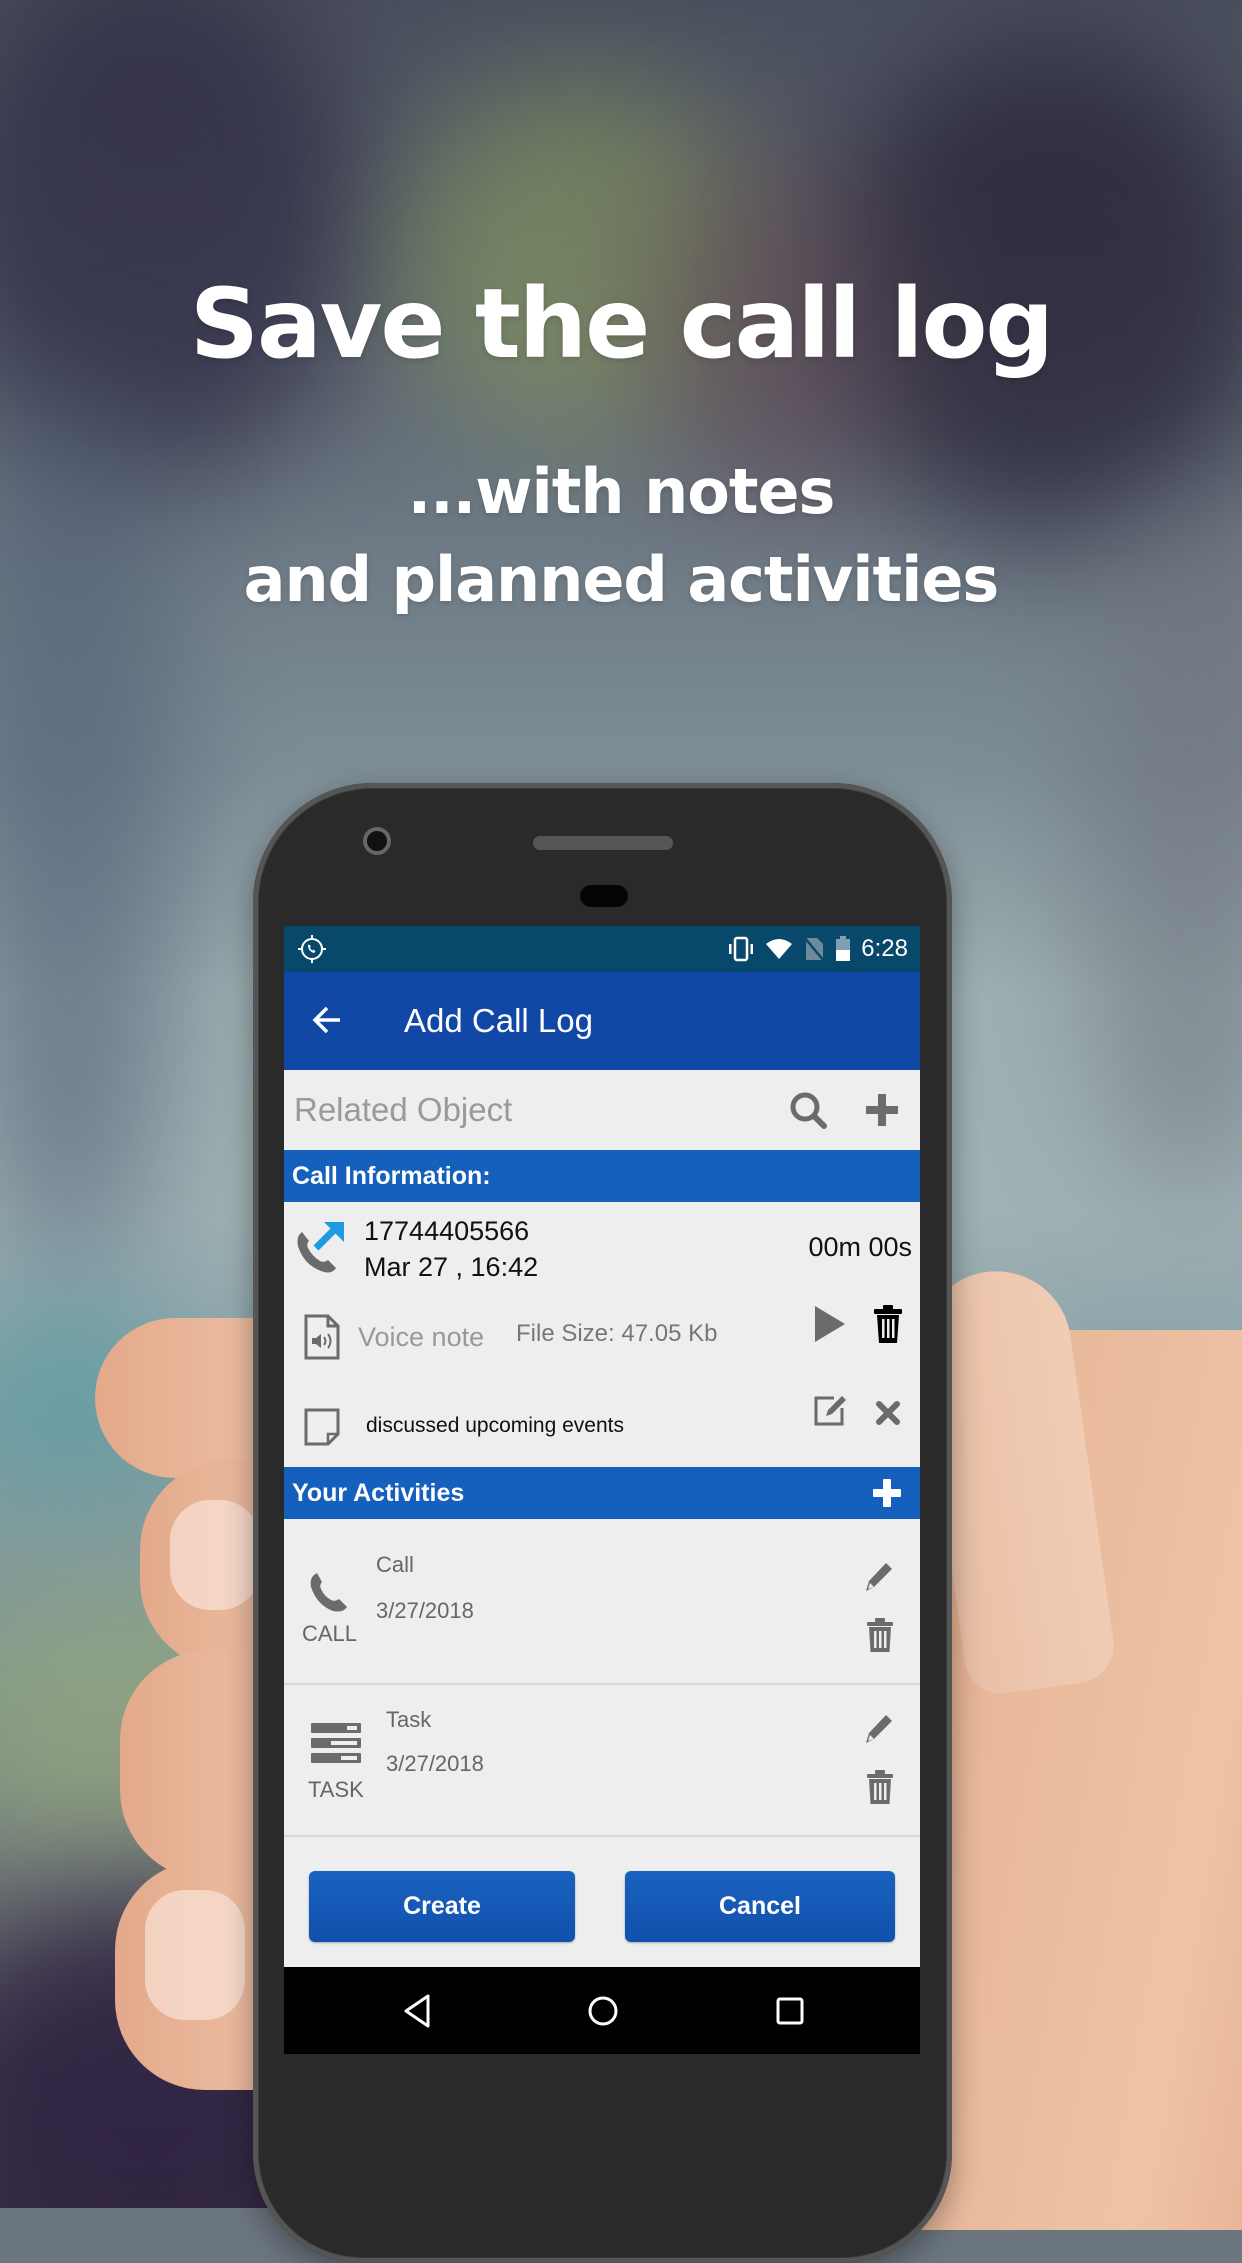  I want to click on note-row: discussed upcoming events, so click(602, 1420).